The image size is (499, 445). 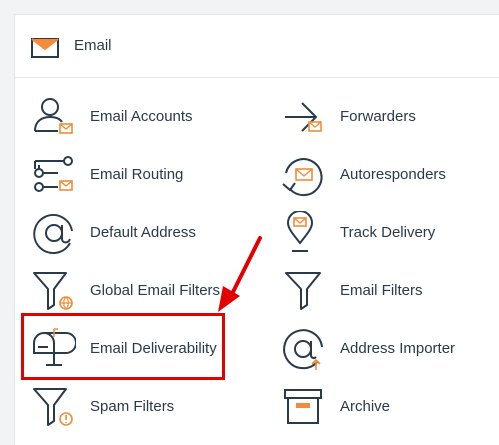 I want to click on email-filters-icon, so click(x=303, y=291).